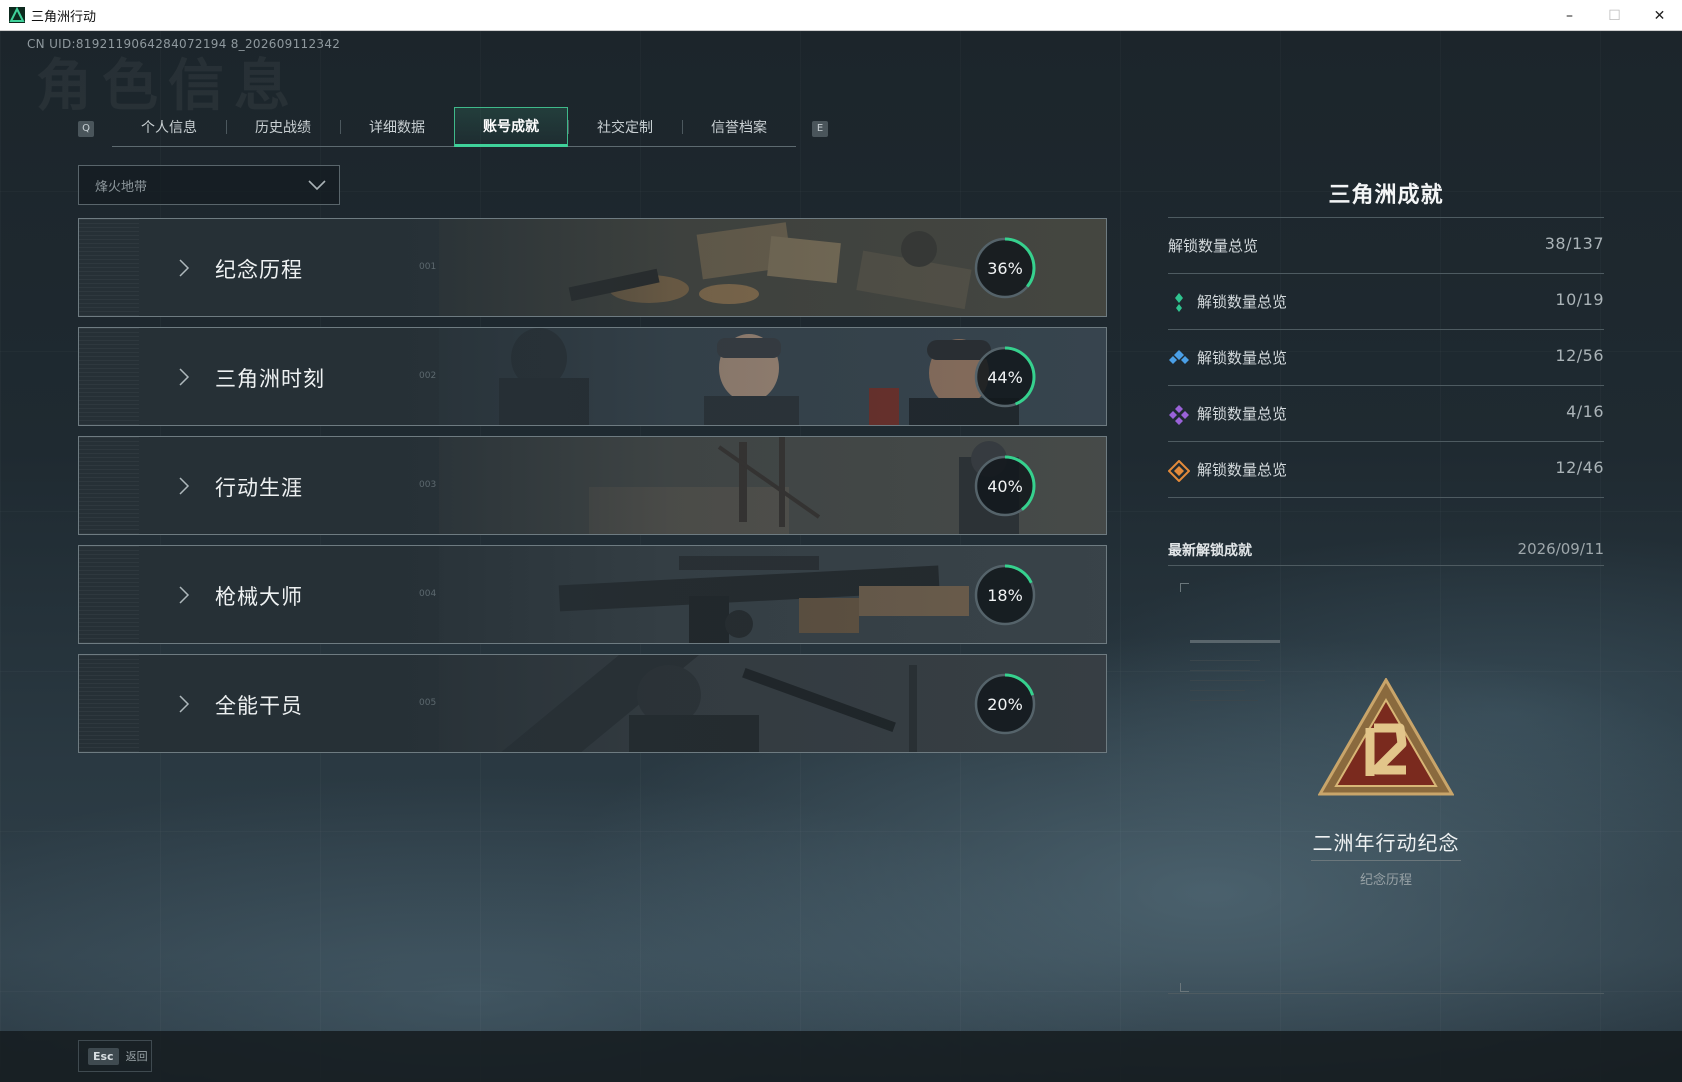  What do you see at coordinates (1386, 301) in the screenshot?
I see `summary-tier-row-green: 解锁数量总览 10/19` at bounding box center [1386, 301].